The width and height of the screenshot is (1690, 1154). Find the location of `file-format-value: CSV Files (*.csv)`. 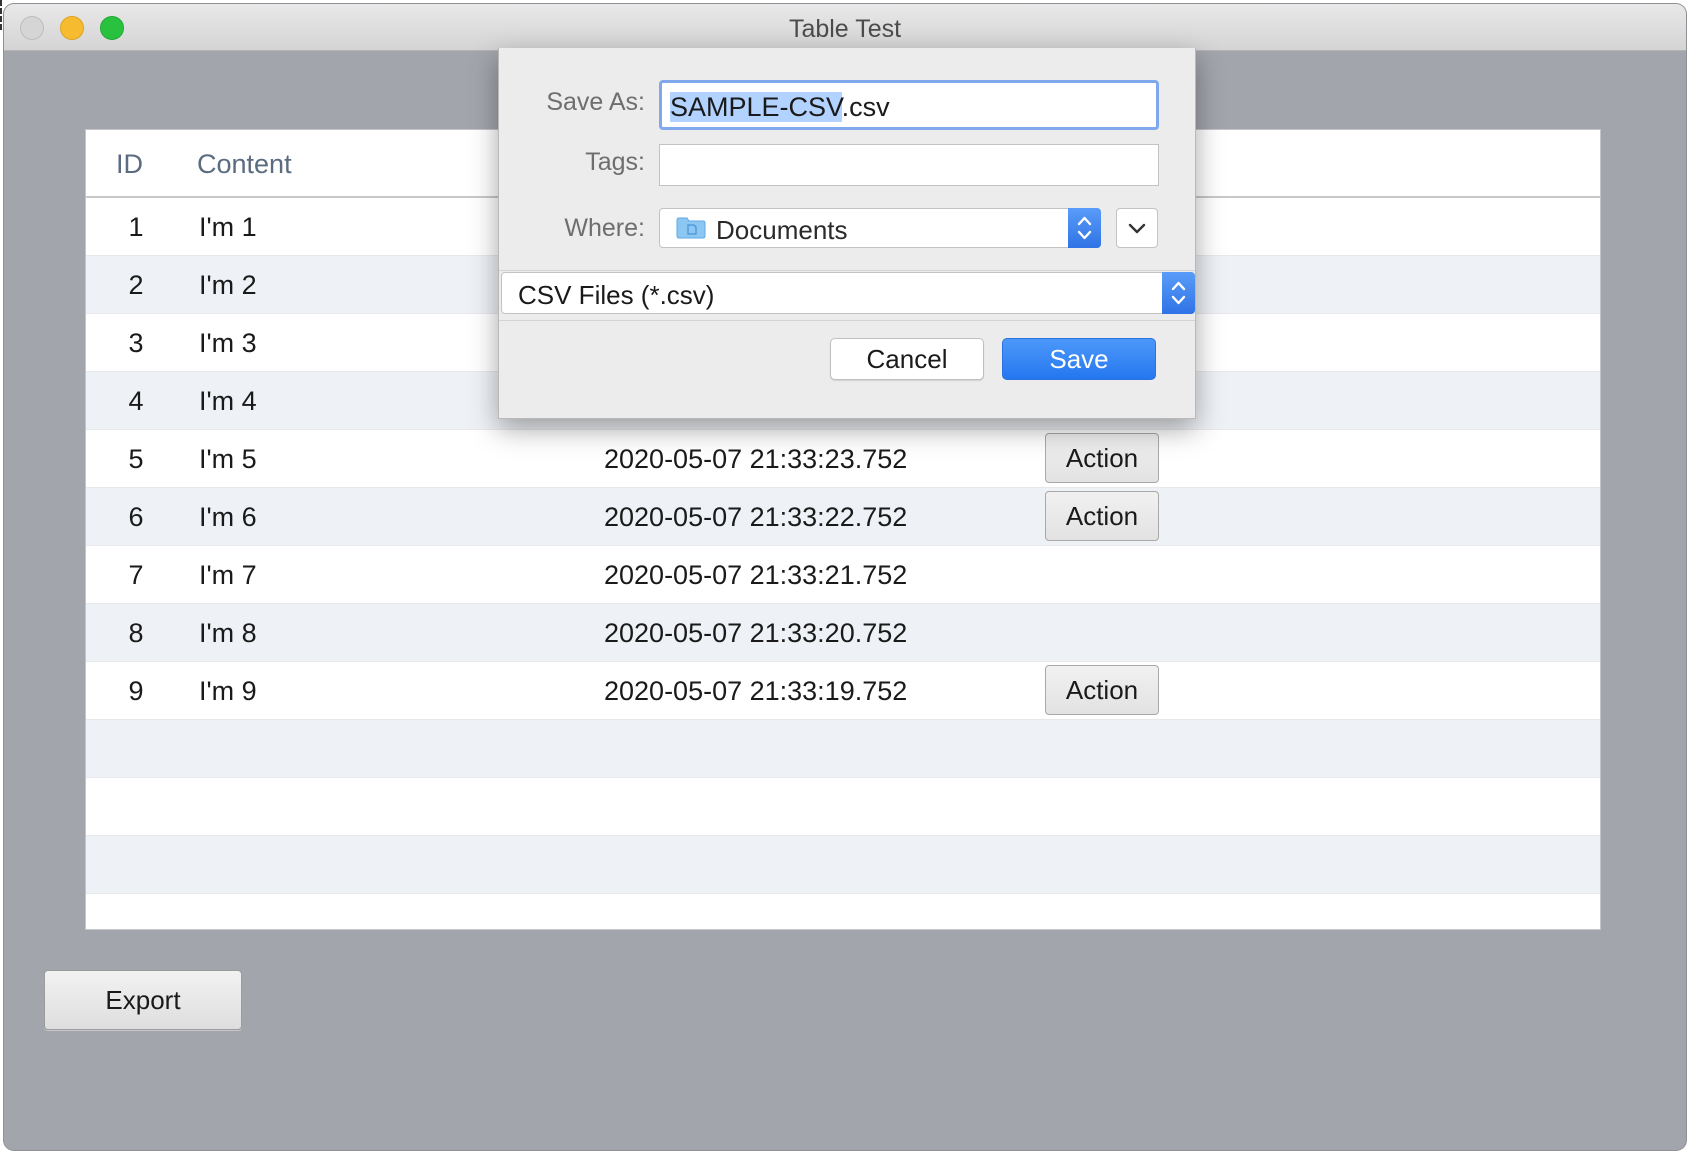

file-format-value: CSV Files (*.csv) is located at coordinates (616, 295).